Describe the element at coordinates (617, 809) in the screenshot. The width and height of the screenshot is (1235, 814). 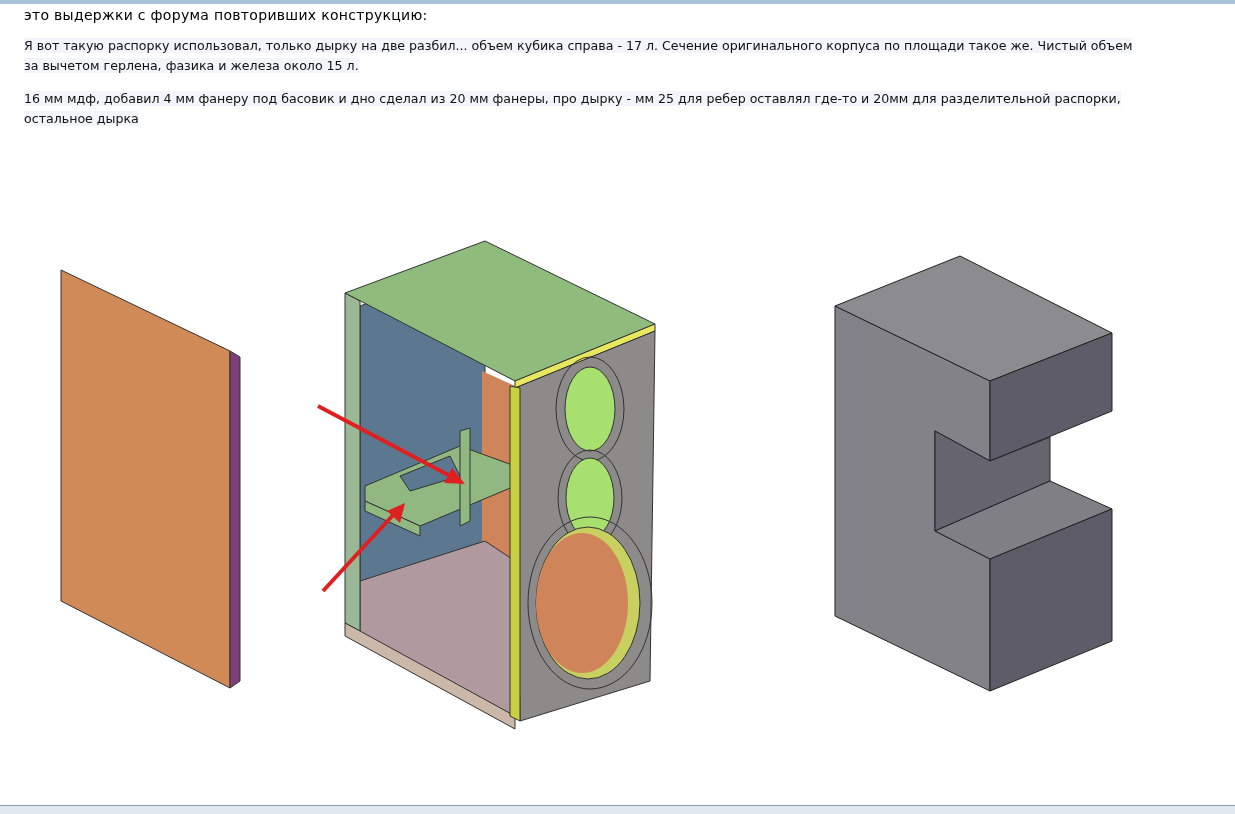
I see `horizontal-scrollbar` at that location.